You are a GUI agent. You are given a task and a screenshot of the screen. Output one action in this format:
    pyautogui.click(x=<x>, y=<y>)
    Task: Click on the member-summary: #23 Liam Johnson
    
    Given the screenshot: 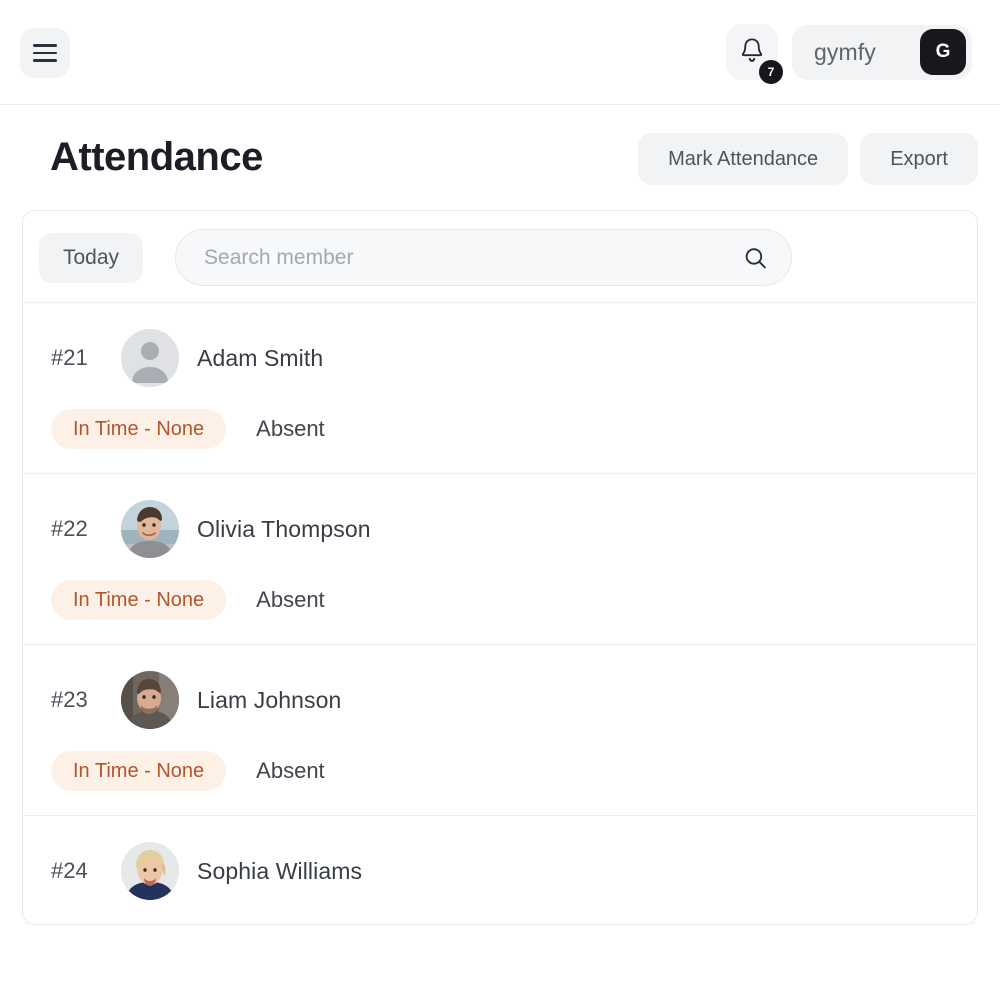 What is the action you would take?
    pyautogui.click(x=503, y=700)
    